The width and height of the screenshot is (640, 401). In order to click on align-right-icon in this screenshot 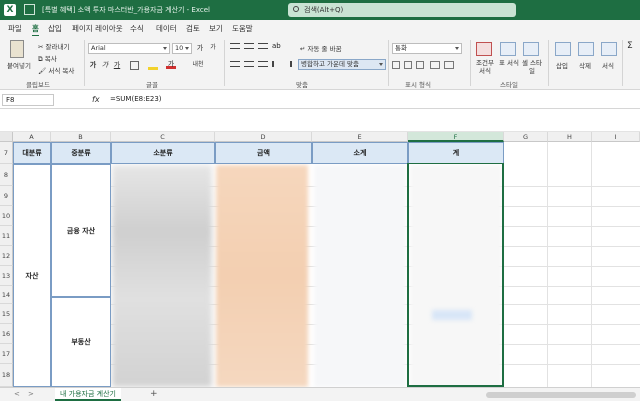, I will do `click(263, 64)`.